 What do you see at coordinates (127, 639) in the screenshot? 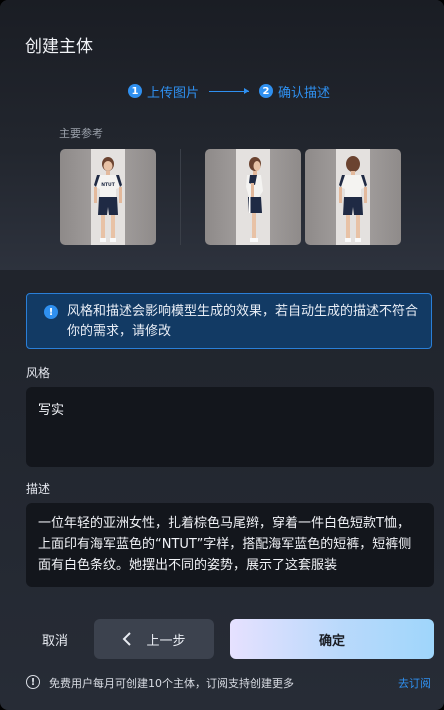
I see `chevron-left-icon` at bounding box center [127, 639].